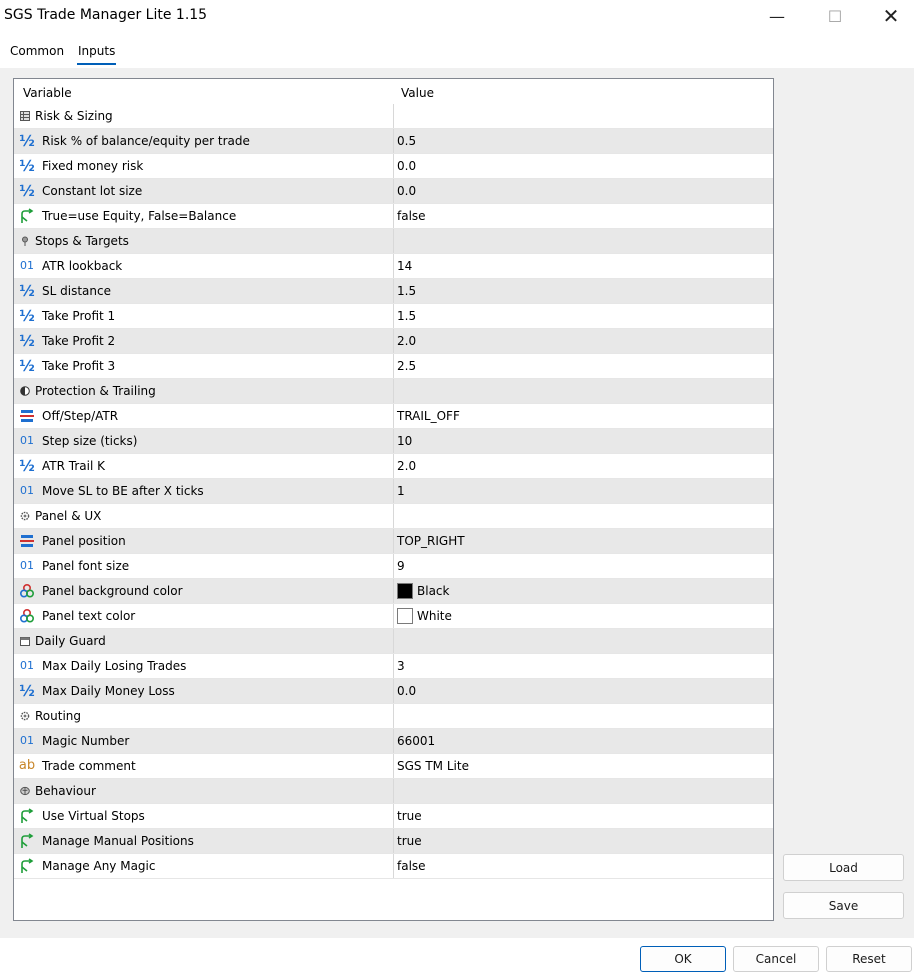 The image size is (914, 979). What do you see at coordinates (776, 959) in the screenshot?
I see `cancel-button: Cancel` at bounding box center [776, 959].